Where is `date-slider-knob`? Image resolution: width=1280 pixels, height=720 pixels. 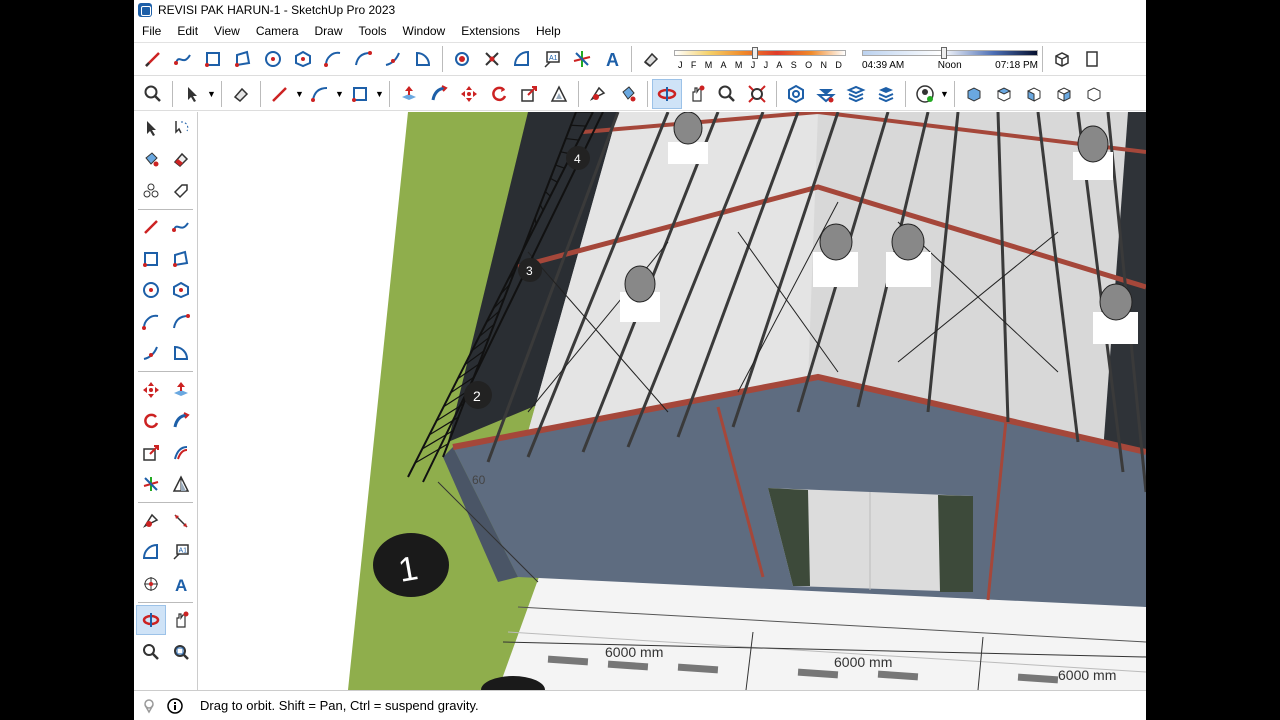
date-slider-knob is located at coordinates (754, 53).